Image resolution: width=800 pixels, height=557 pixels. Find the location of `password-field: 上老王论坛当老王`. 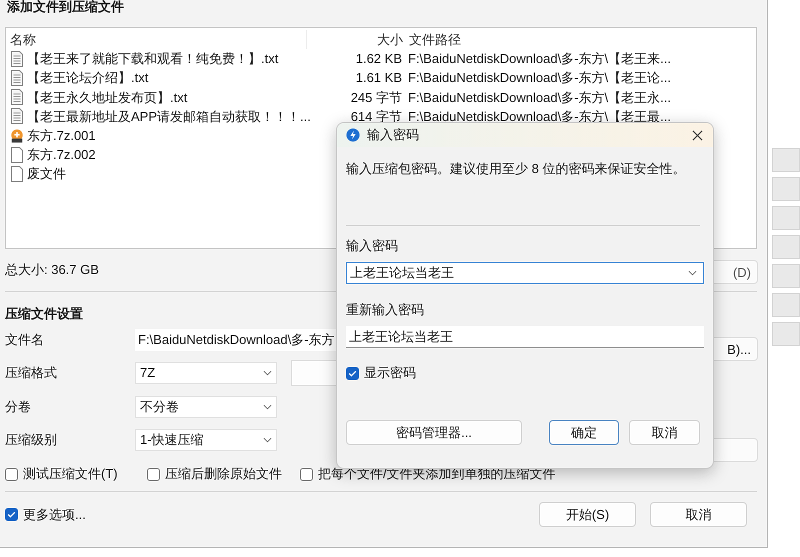

password-field: 上老王论坛当老王 is located at coordinates (525, 273).